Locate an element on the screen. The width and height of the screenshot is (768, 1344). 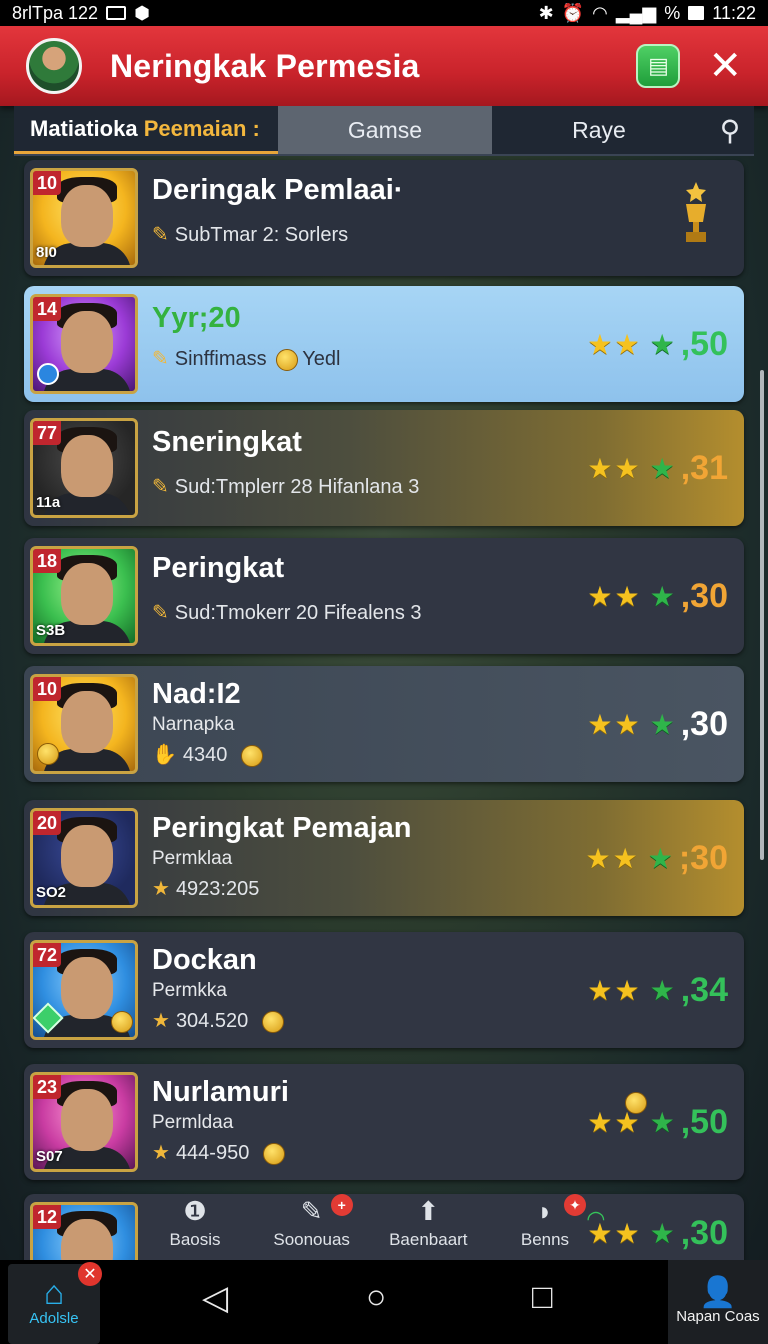
status-dot-icon is located at coordinates (48, 374).